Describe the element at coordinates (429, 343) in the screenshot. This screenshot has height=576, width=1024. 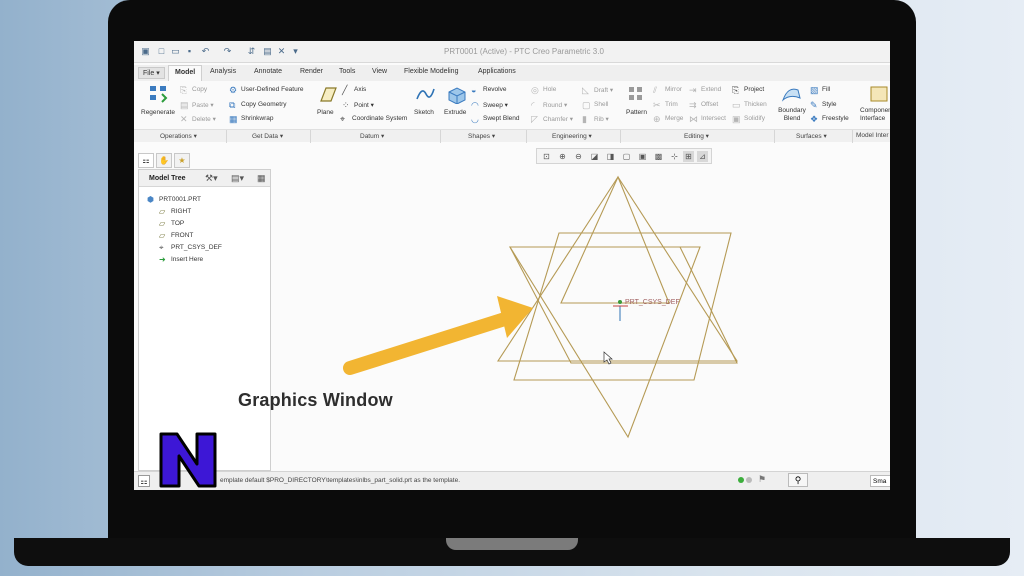
I see `callout-arrow-shaft` at that location.